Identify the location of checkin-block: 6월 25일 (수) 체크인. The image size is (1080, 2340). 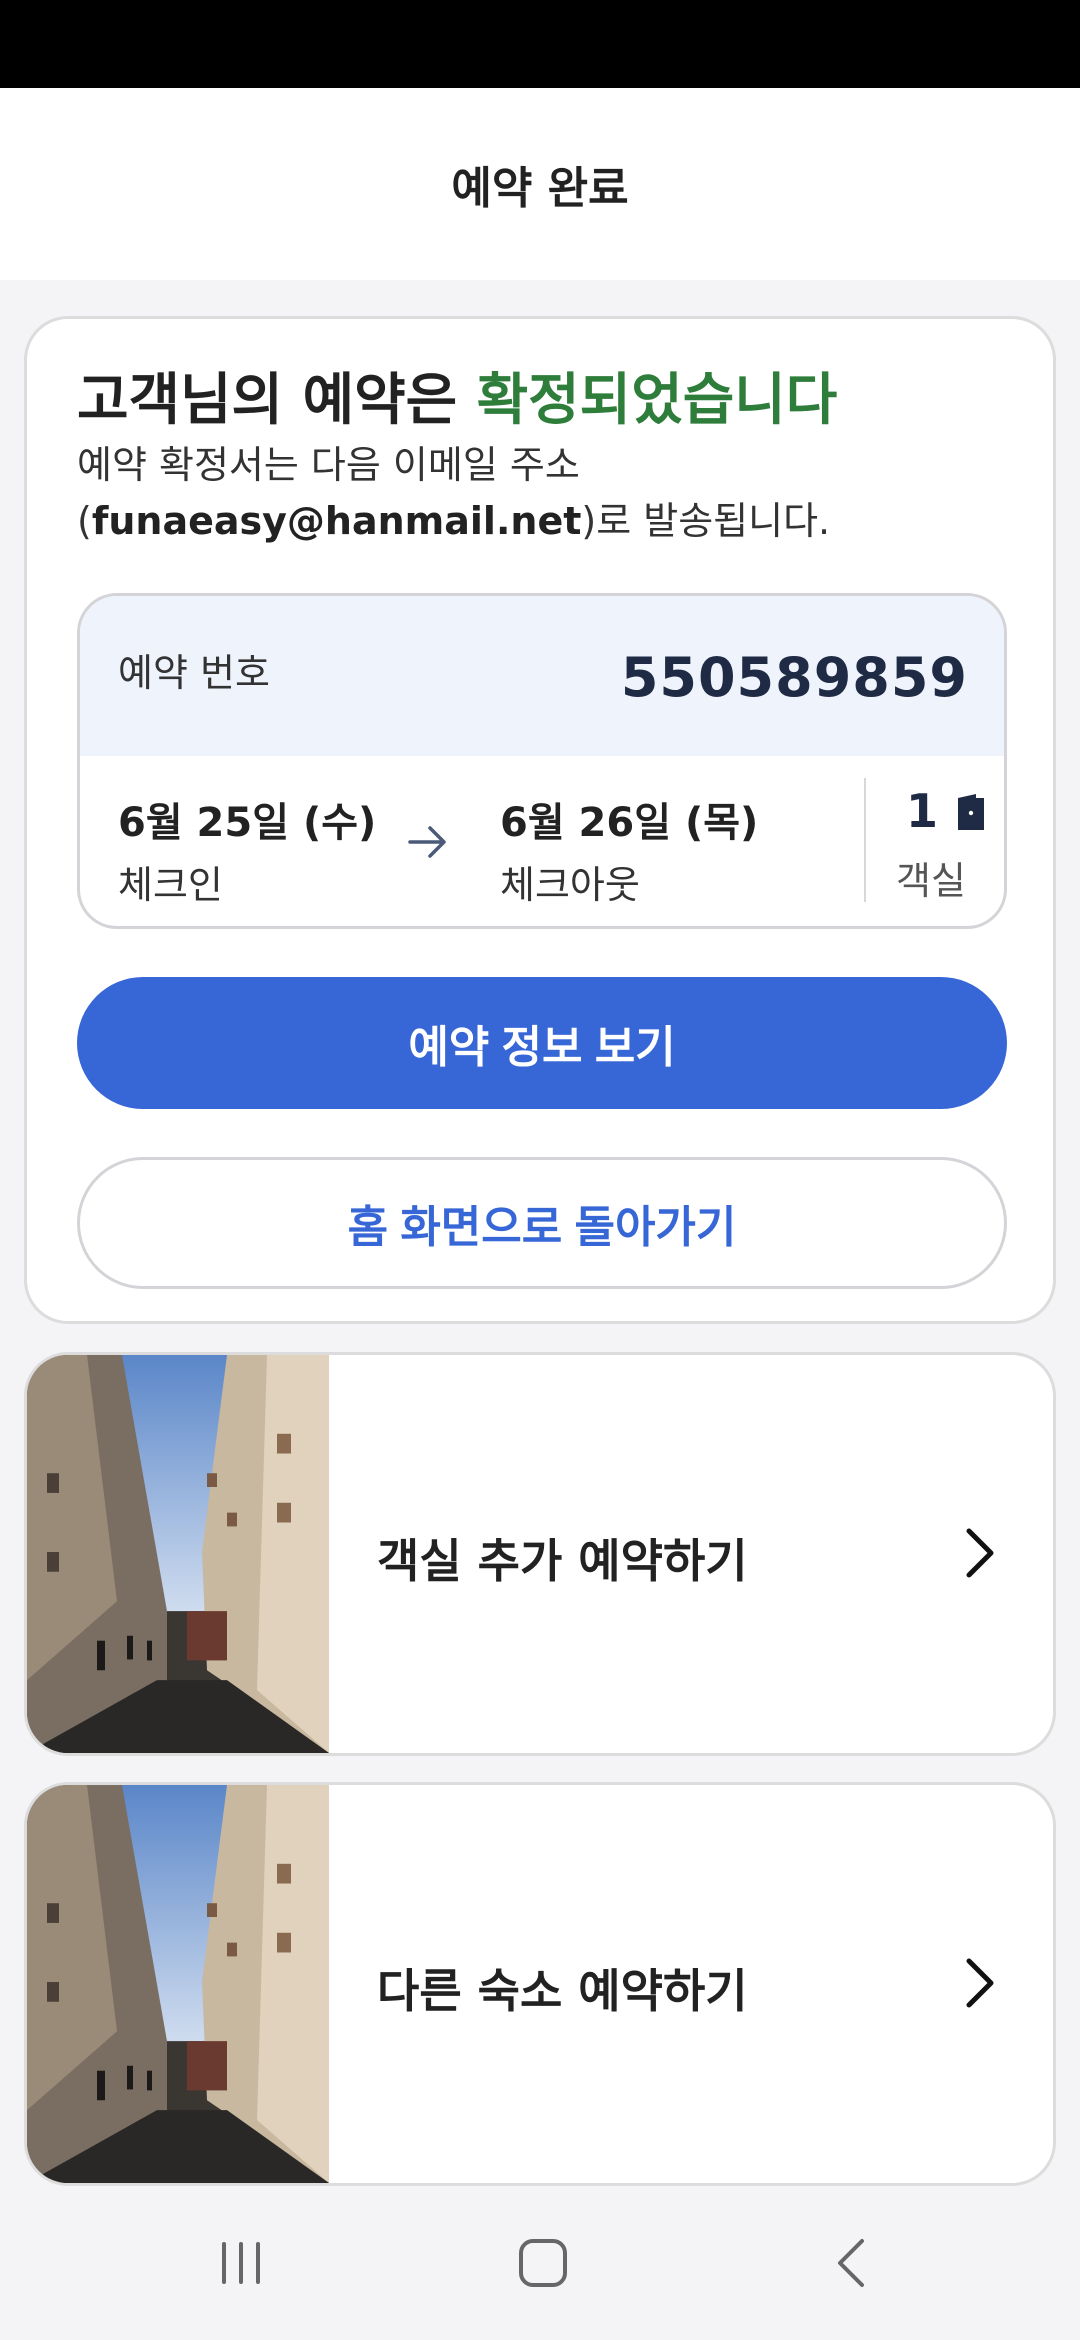
(247, 849).